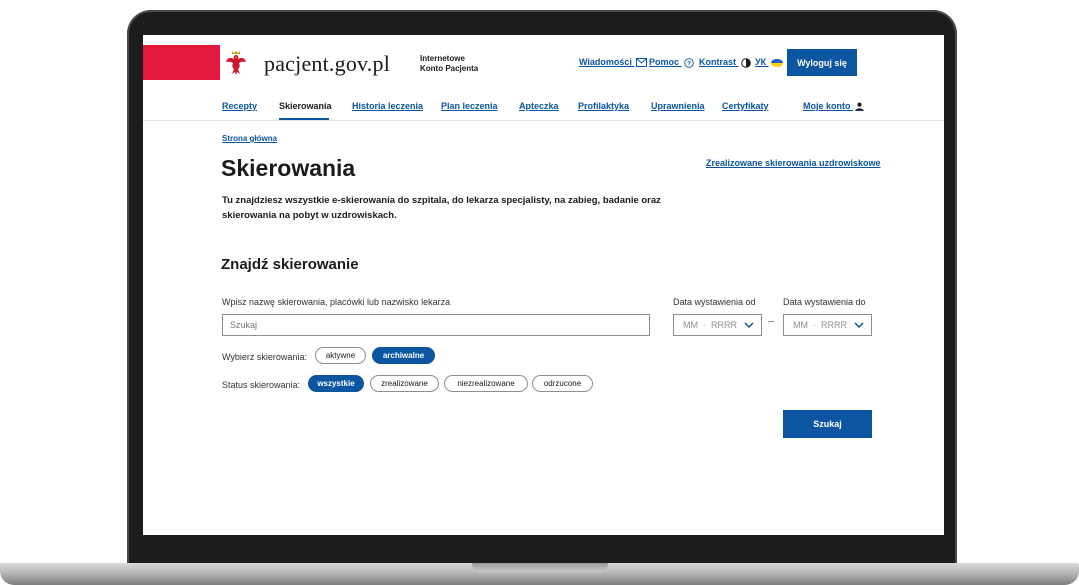 The width and height of the screenshot is (1079, 585). I want to click on status-option-zrealizowane: zrealizowane, so click(404, 383).